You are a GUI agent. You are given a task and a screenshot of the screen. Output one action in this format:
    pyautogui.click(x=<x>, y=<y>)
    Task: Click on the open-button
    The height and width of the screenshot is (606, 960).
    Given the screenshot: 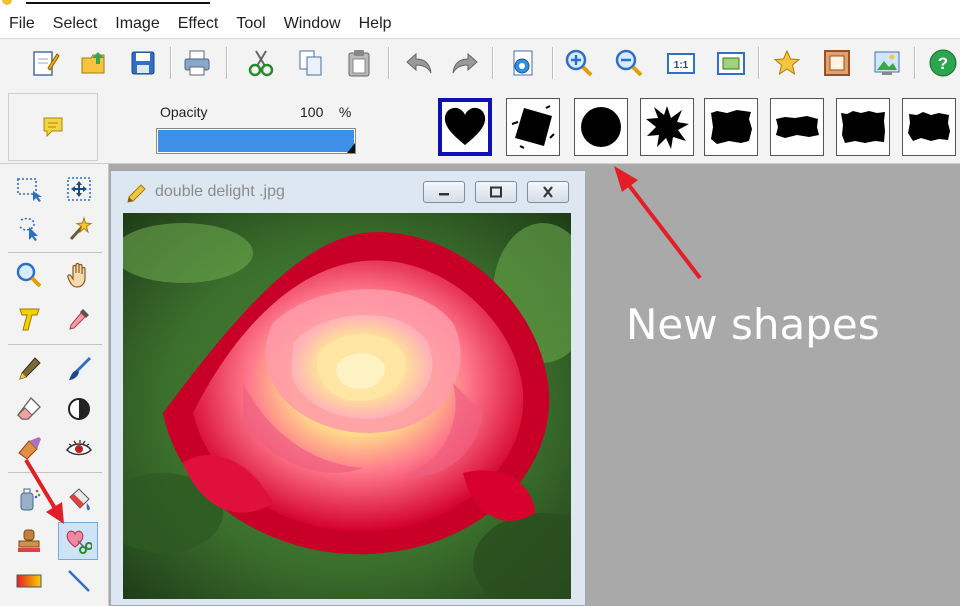 What is the action you would take?
    pyautogui.click(x=95, y=63)
    